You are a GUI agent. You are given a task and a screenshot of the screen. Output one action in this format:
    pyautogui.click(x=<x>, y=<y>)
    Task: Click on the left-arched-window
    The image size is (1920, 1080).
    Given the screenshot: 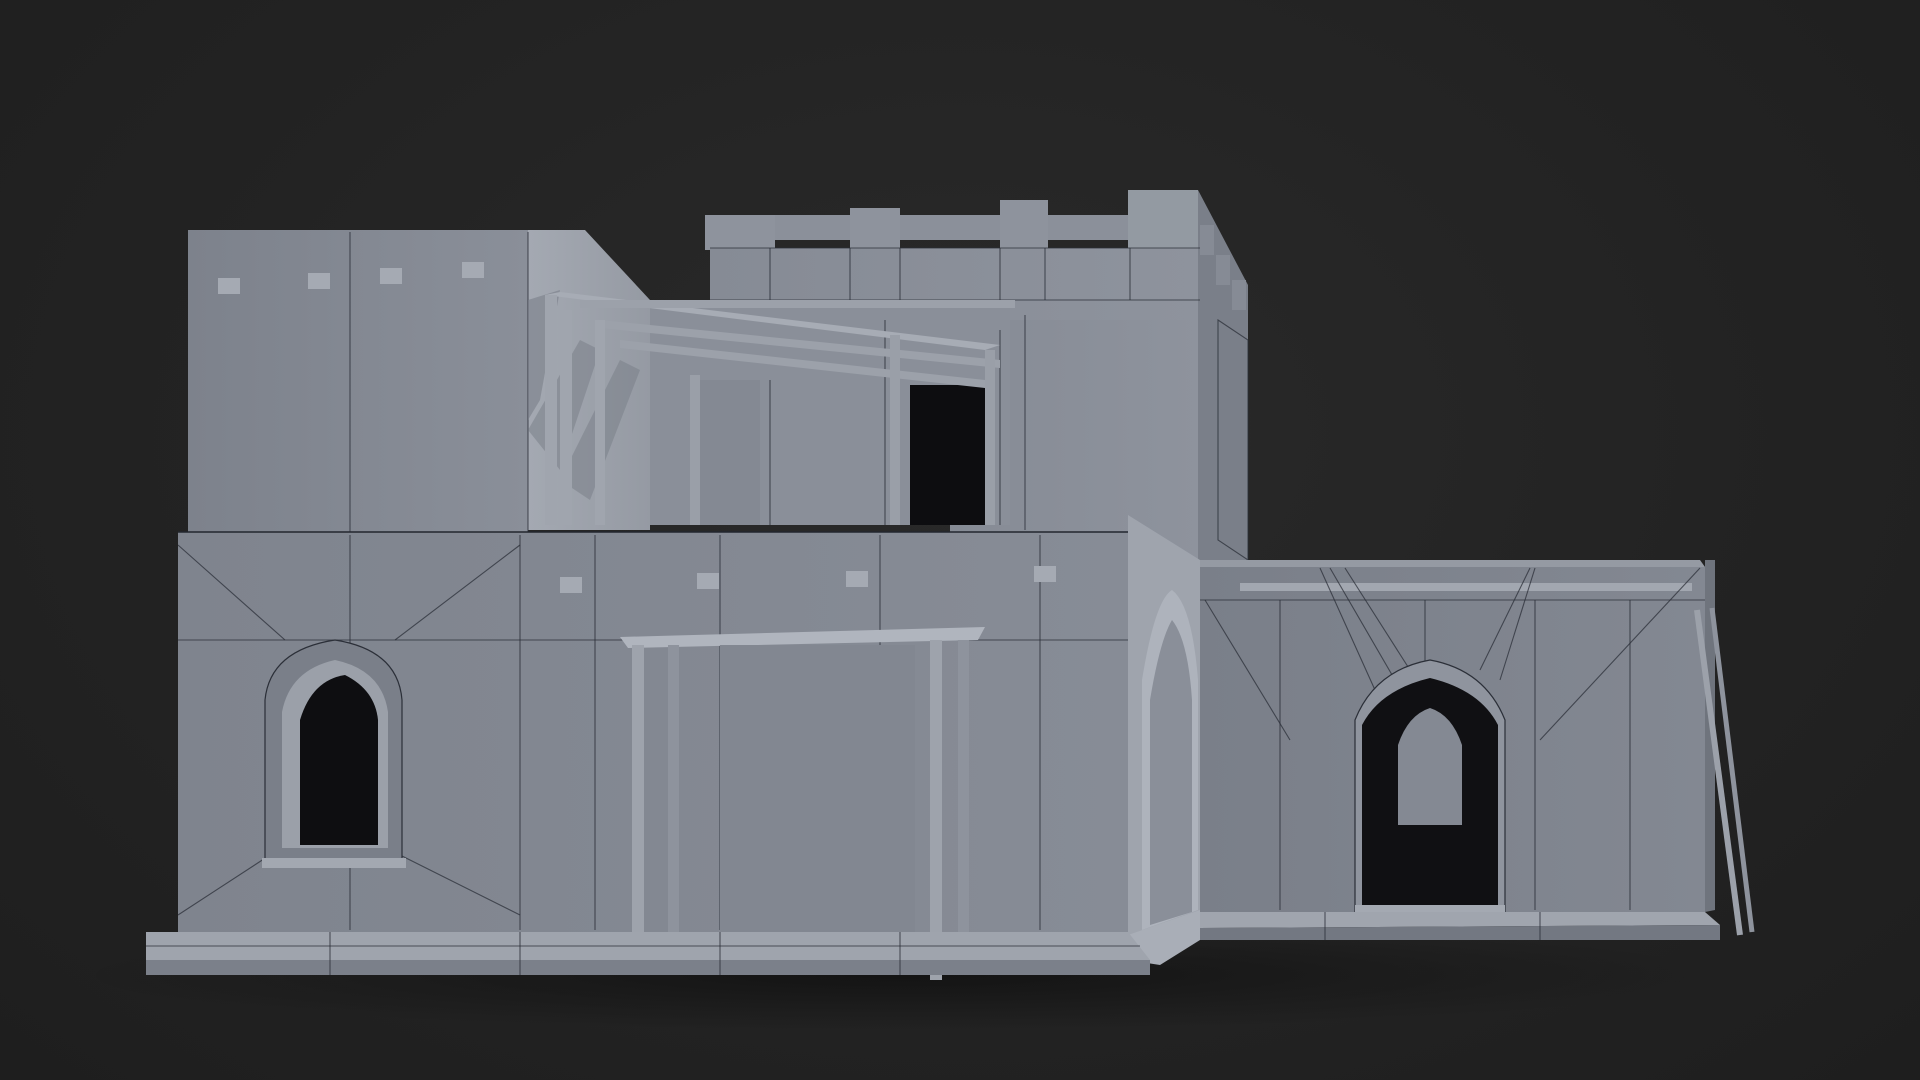 What is the action you would take?
    pyautogui.click(x=334, y=753)
    